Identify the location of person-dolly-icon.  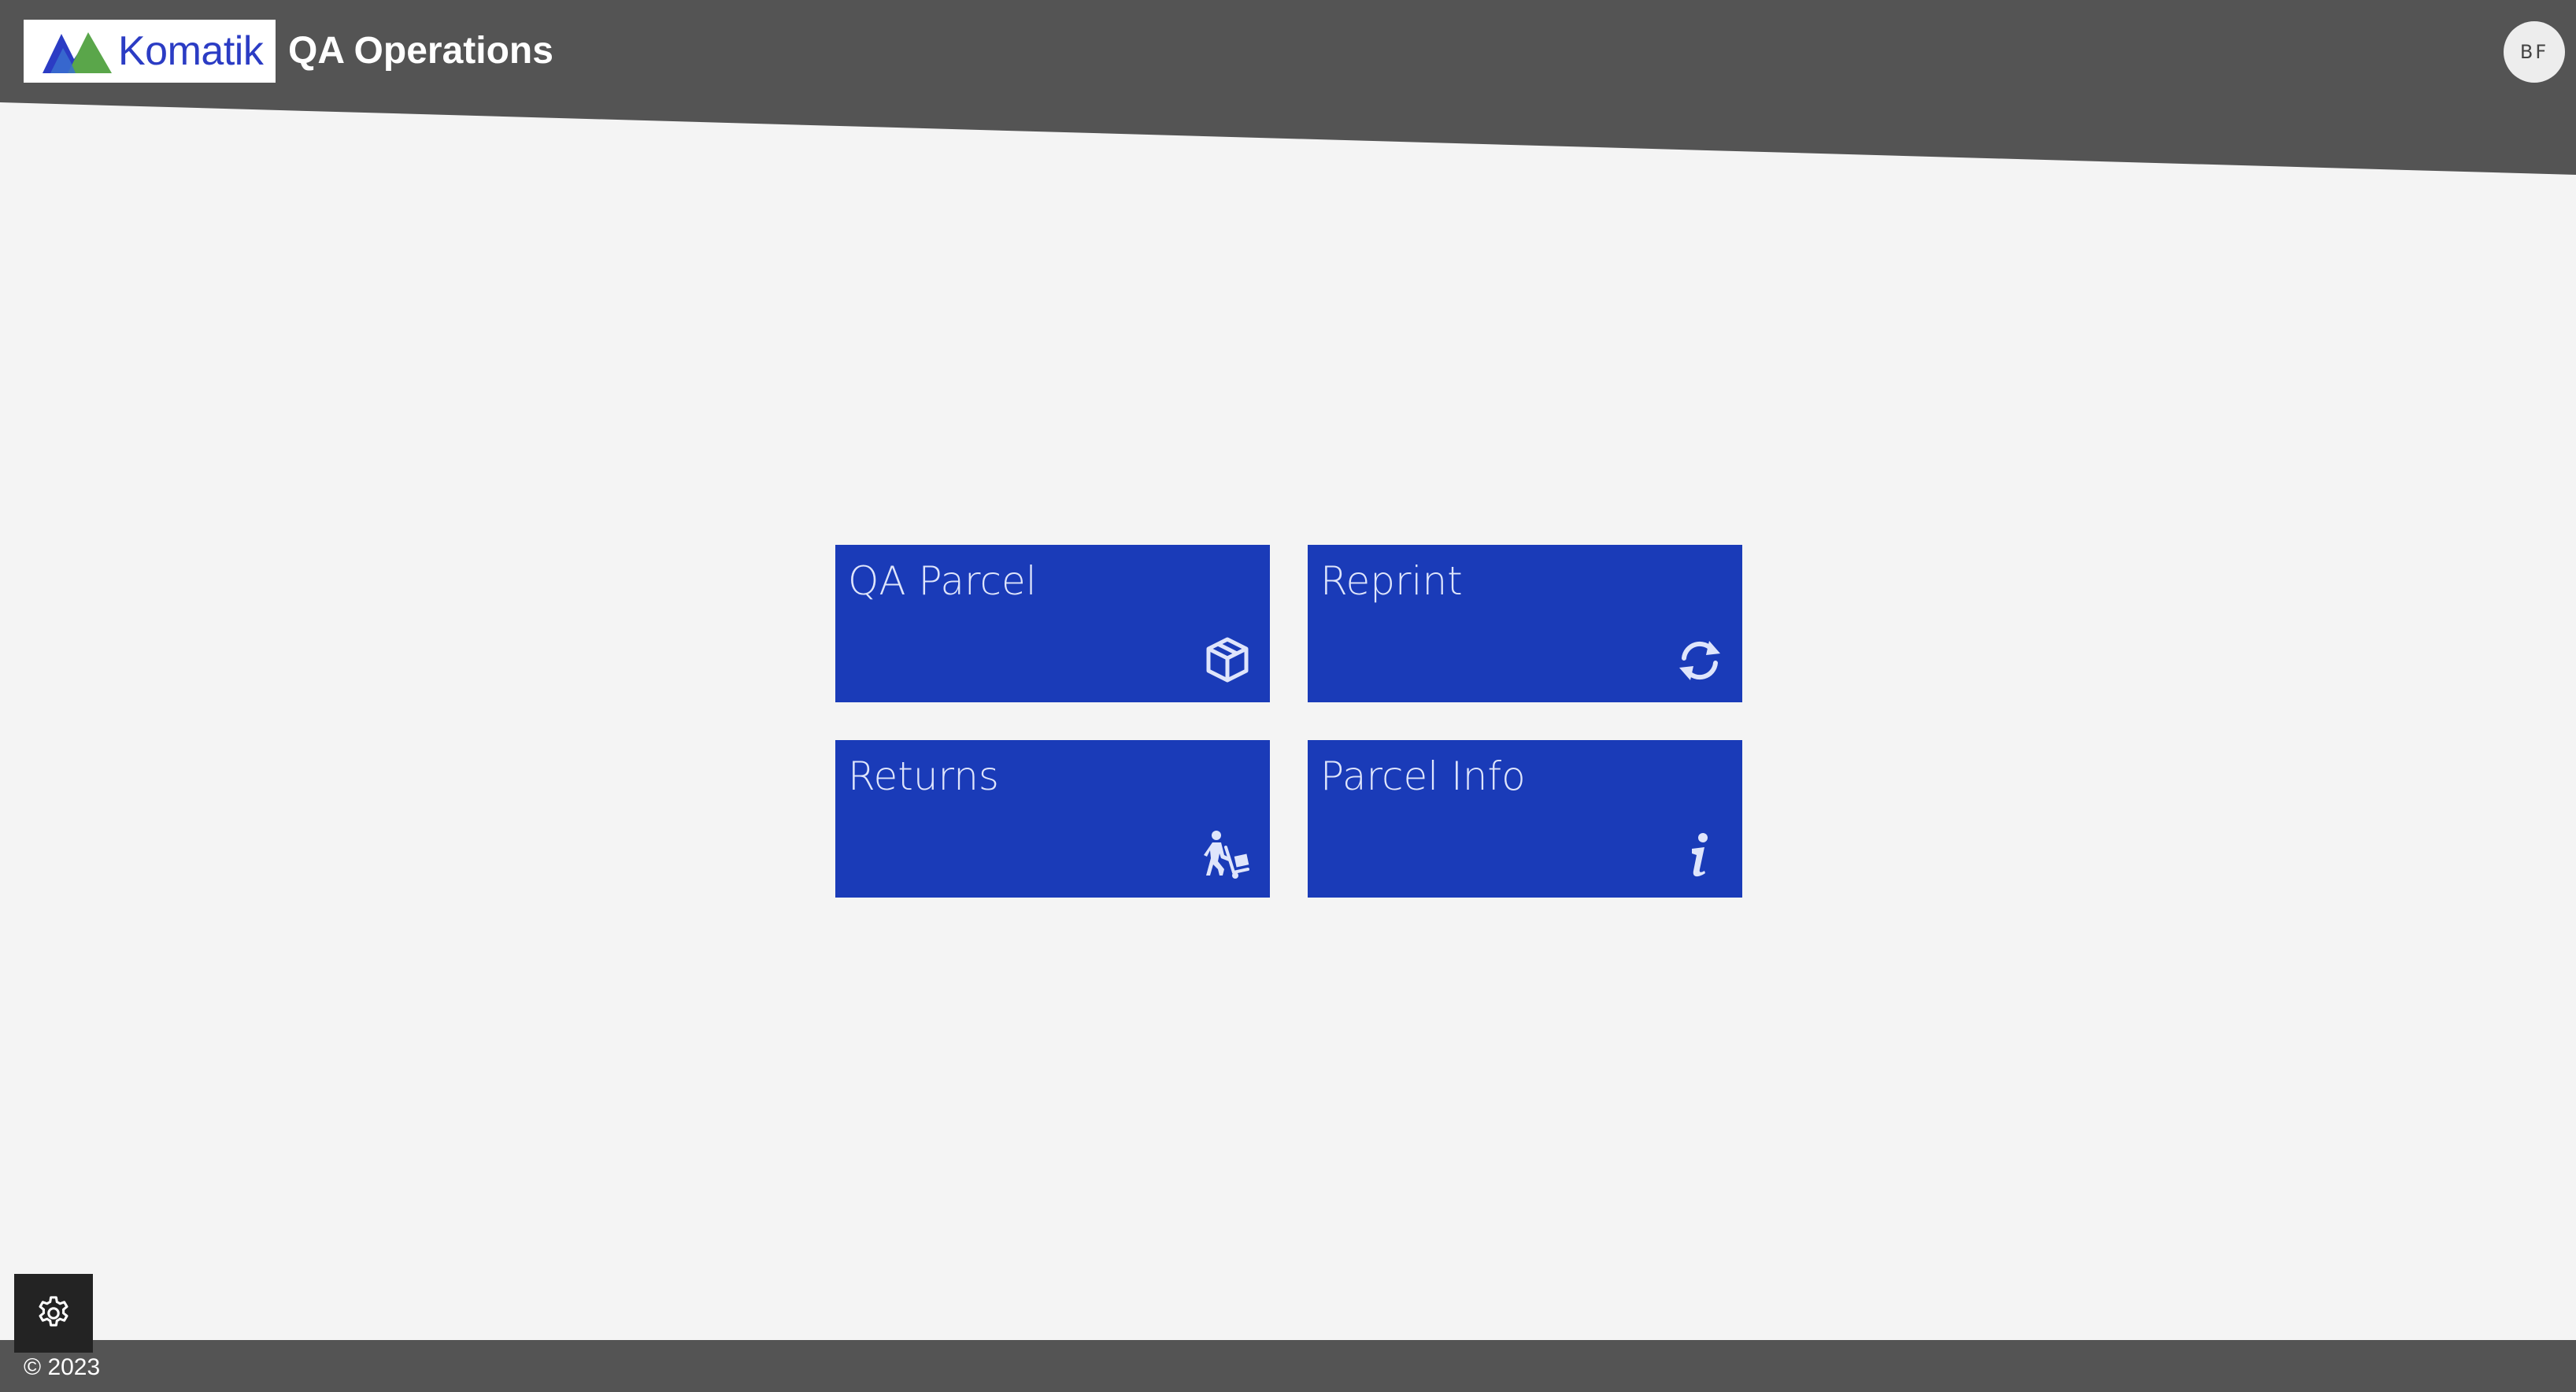
(1227, 855).